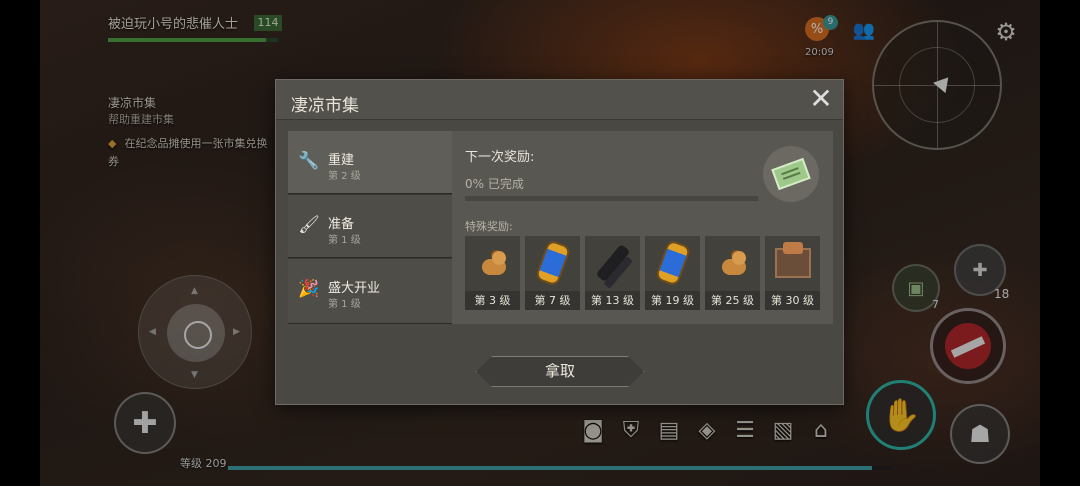  Describe the element at coordinates (792, 300) in the screenshot. I see `milestone-label: 第 30 级` at that location.